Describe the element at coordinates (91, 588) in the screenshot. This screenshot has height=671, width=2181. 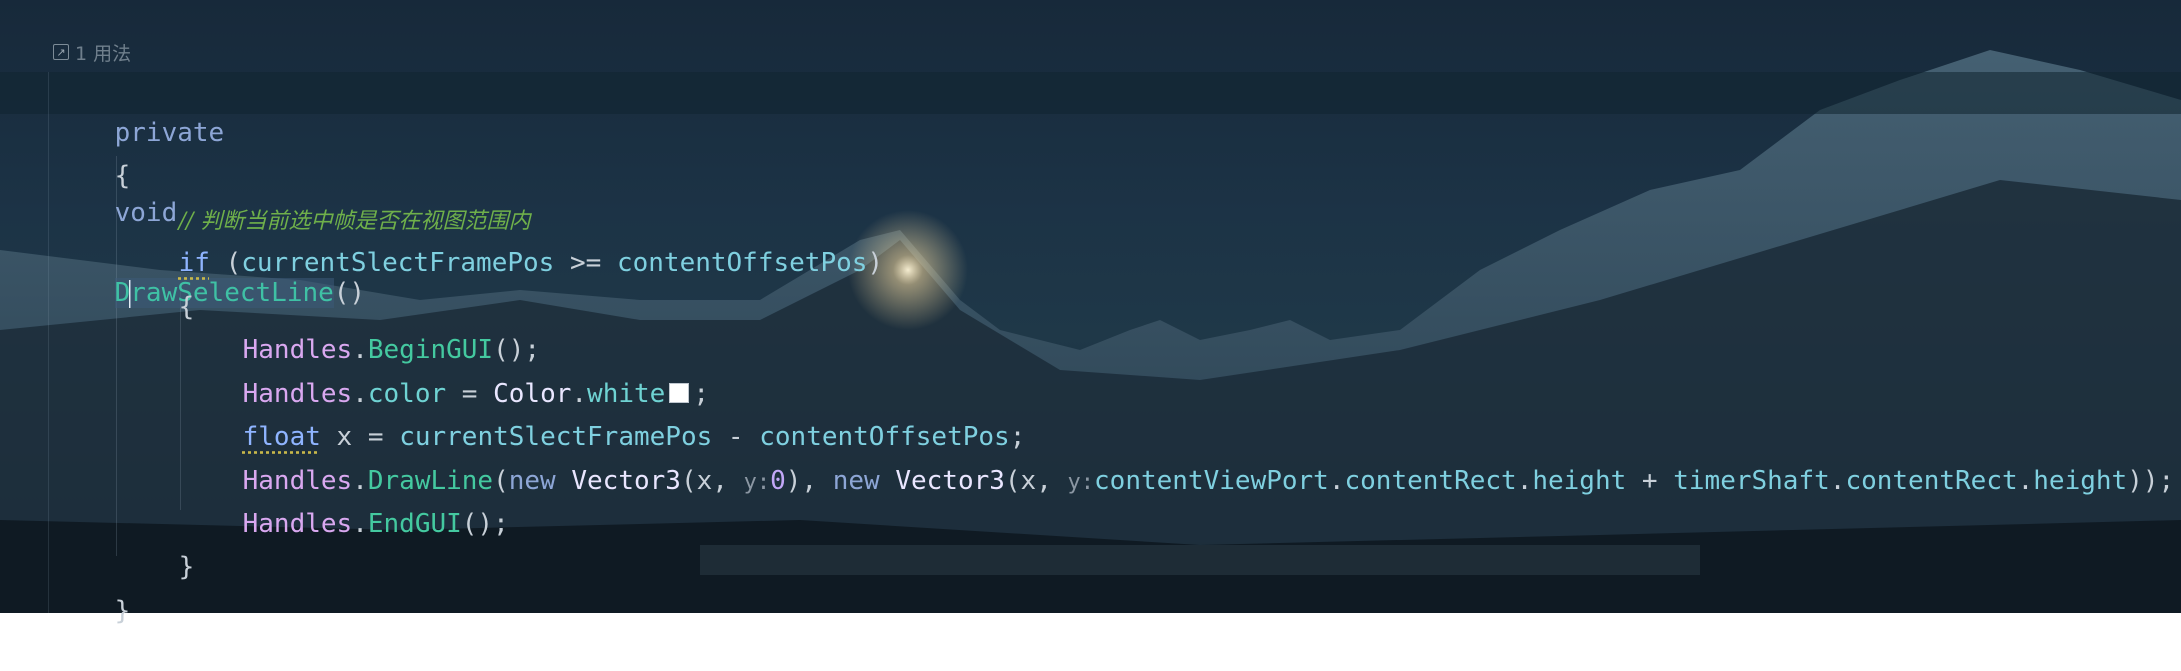
I see `code-line-12: }` at that location.